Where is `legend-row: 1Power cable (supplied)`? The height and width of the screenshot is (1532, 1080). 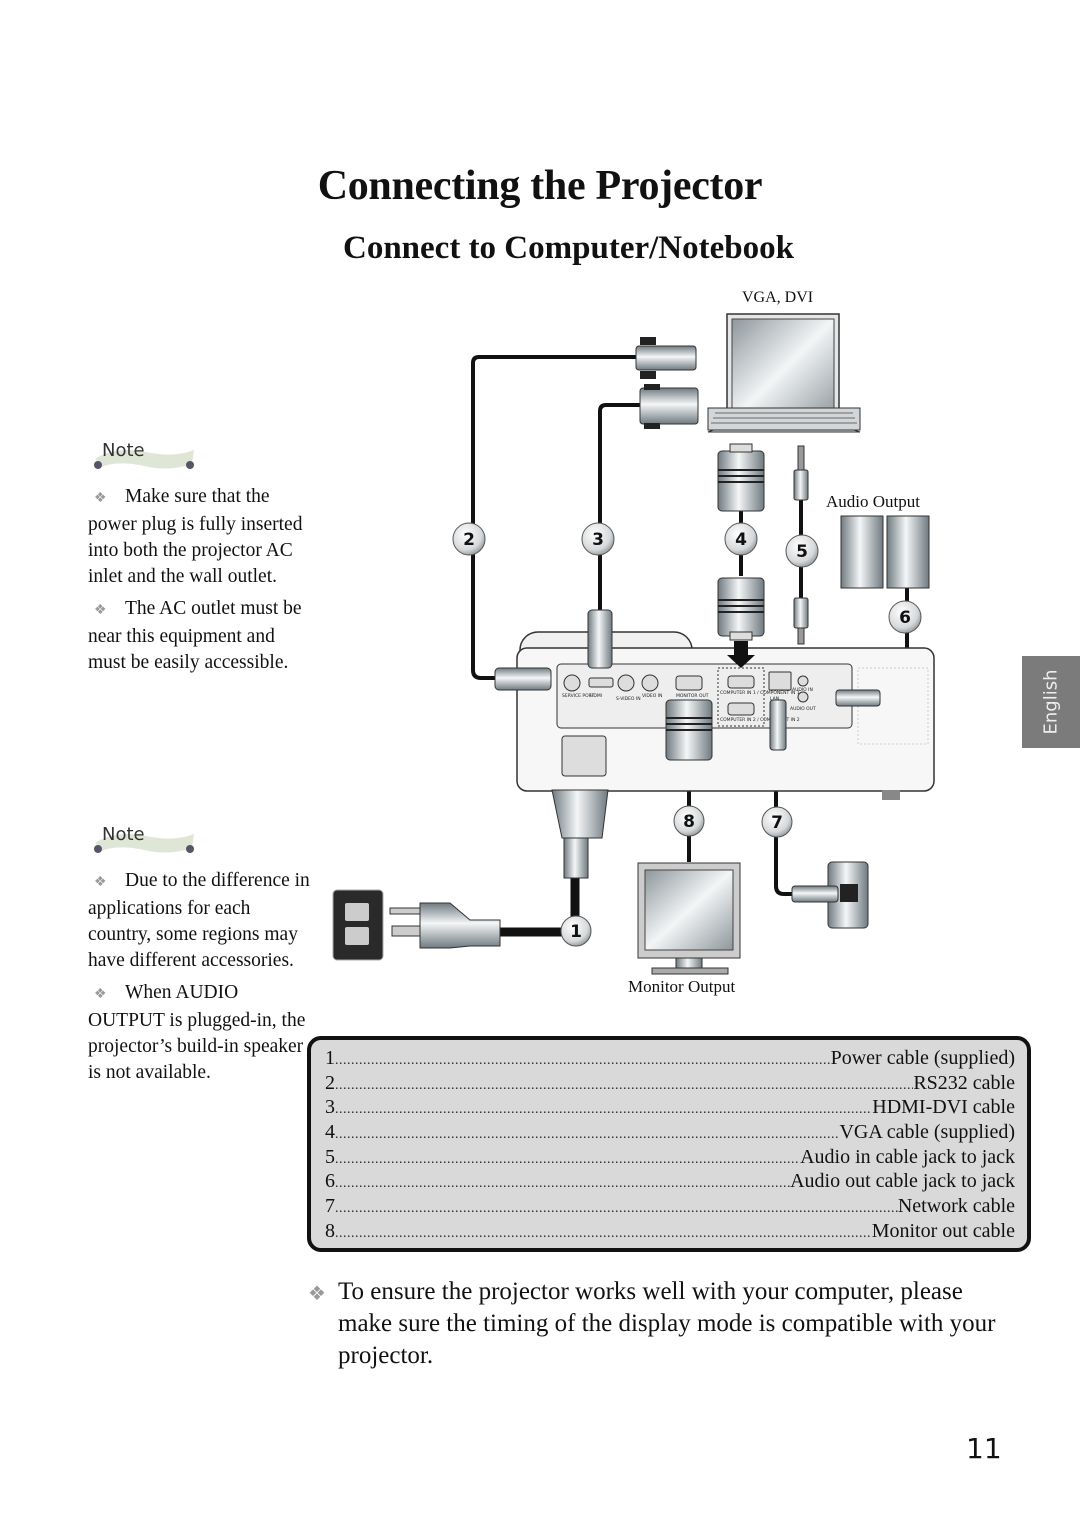 legend-row: 1Power cable (supplied) is located at coordinates (670, 1058).